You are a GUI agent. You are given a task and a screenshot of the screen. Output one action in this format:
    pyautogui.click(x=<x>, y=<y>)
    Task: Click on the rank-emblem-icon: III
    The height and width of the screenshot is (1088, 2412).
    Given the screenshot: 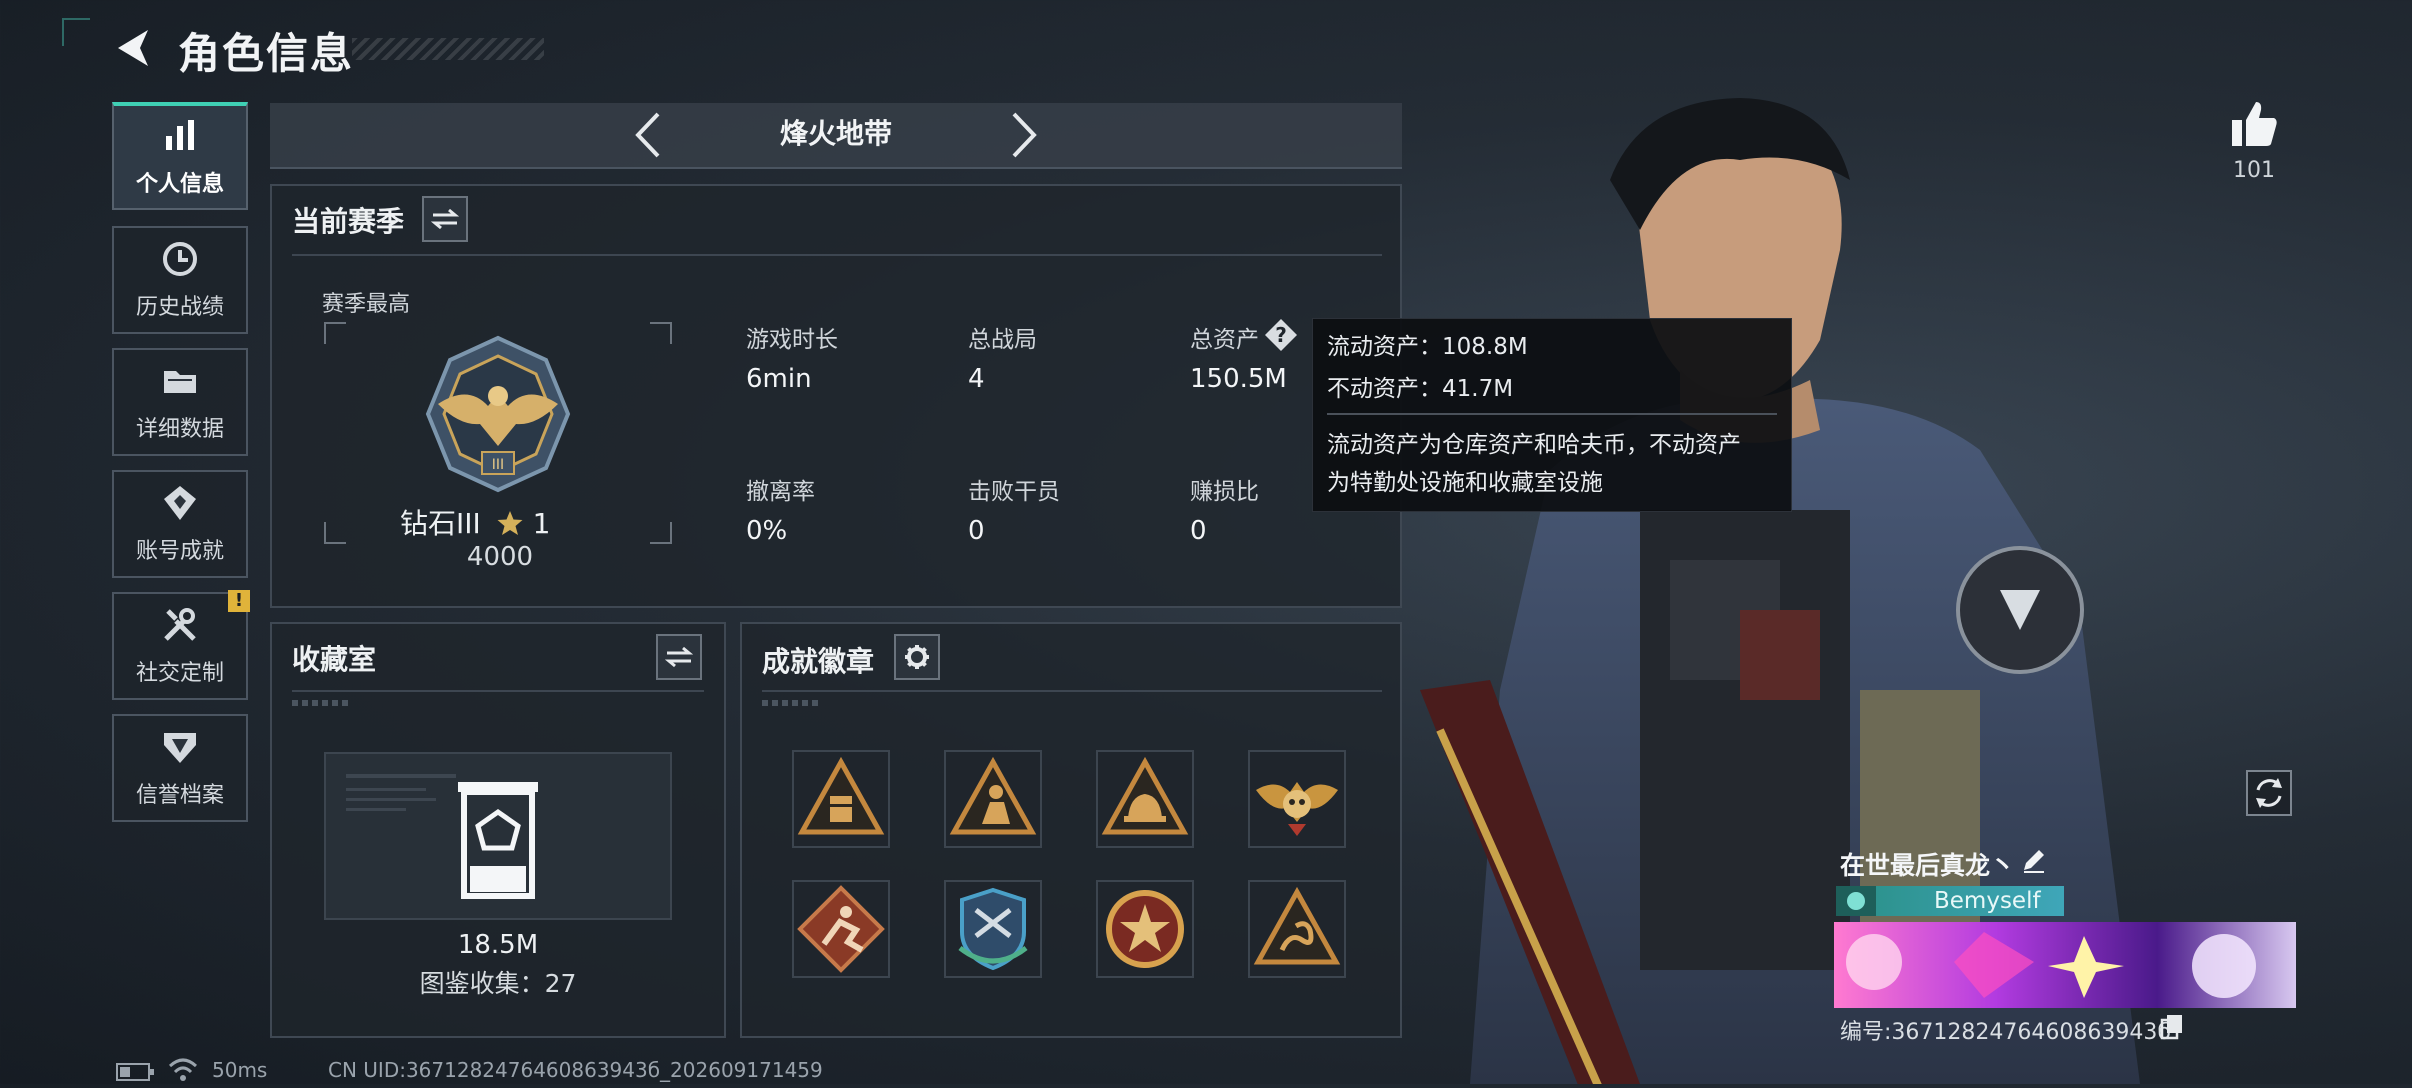 What is the action you would take?
    pyautogui.click(x=498, y=414)
    